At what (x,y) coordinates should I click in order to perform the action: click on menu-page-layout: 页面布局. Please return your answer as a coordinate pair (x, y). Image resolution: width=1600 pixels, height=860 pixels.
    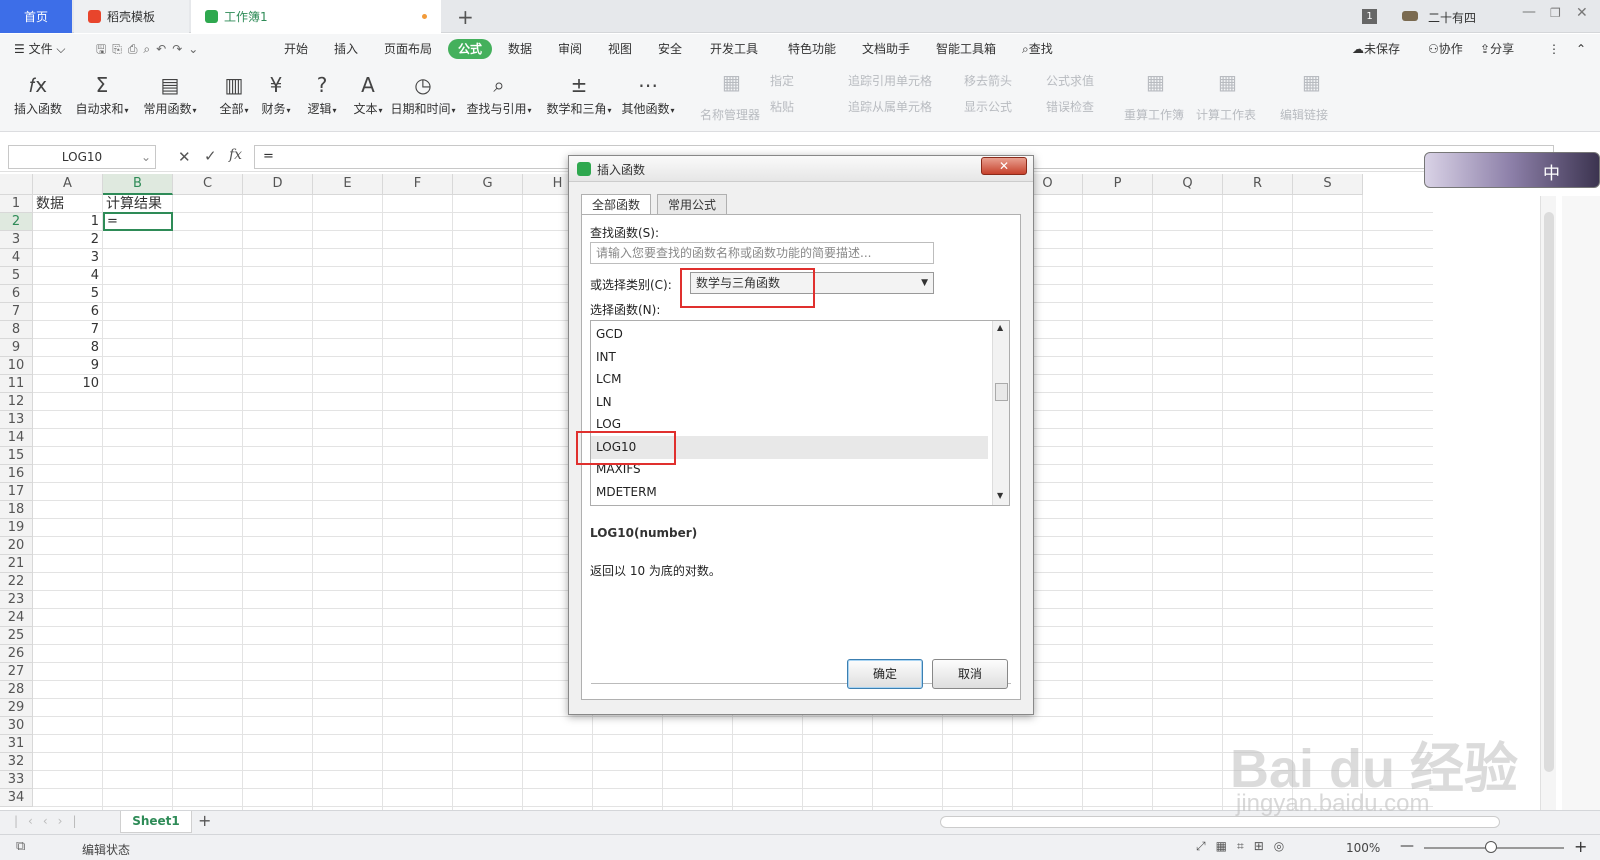
    Looking at the image, I should click on (408, 49).